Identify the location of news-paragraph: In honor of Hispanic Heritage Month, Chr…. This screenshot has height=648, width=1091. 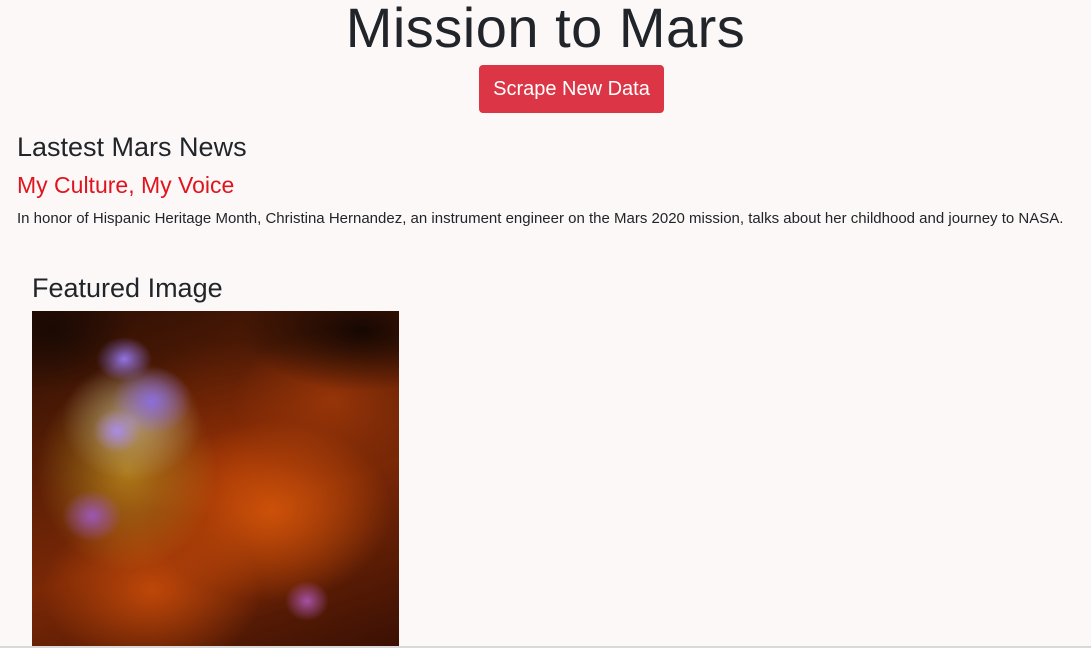
(540, 218).